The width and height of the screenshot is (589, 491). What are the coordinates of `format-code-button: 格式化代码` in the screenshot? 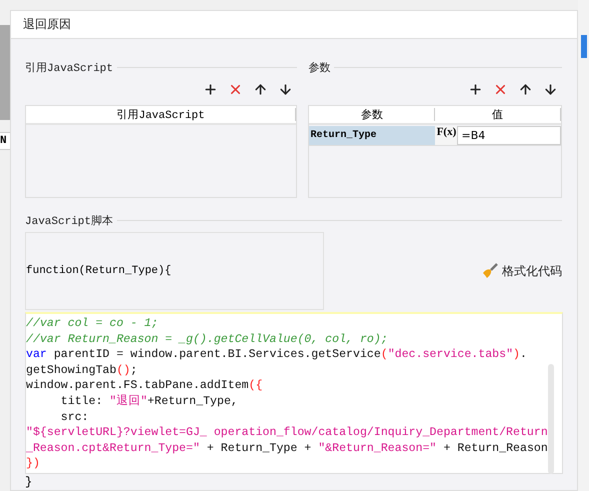 It's located at (522, 271).